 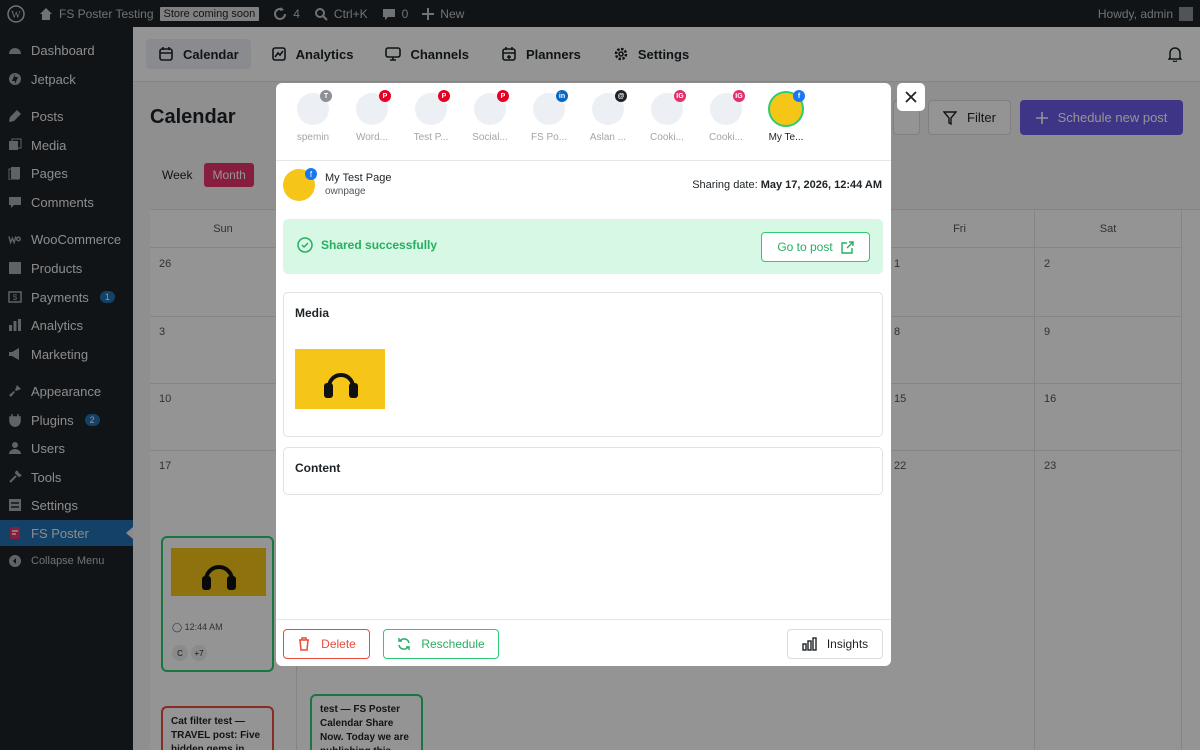 What do you see at coordinates (326, 96) in the screenshot?
I see `channel-network-badge: T` at bounding box center [326, 96].